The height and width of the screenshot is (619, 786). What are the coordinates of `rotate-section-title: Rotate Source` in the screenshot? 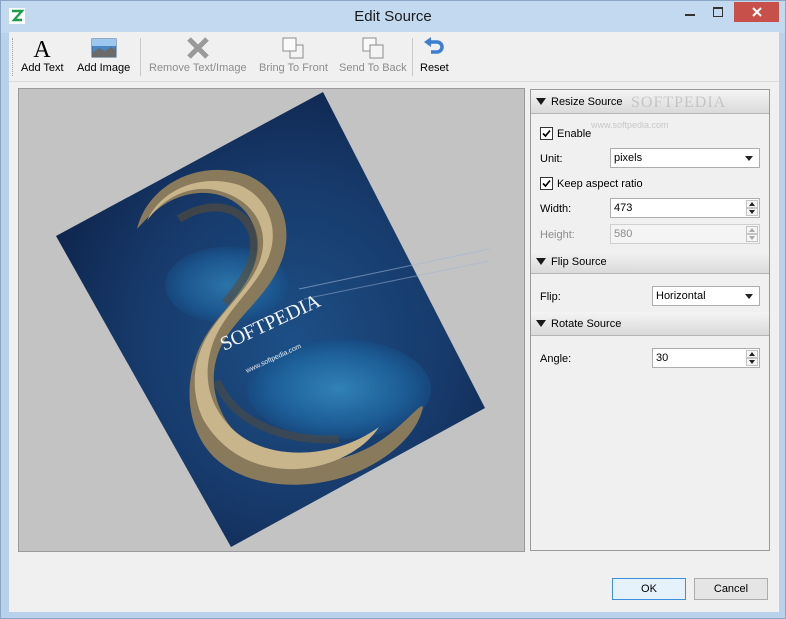 It's located at (586, 323).